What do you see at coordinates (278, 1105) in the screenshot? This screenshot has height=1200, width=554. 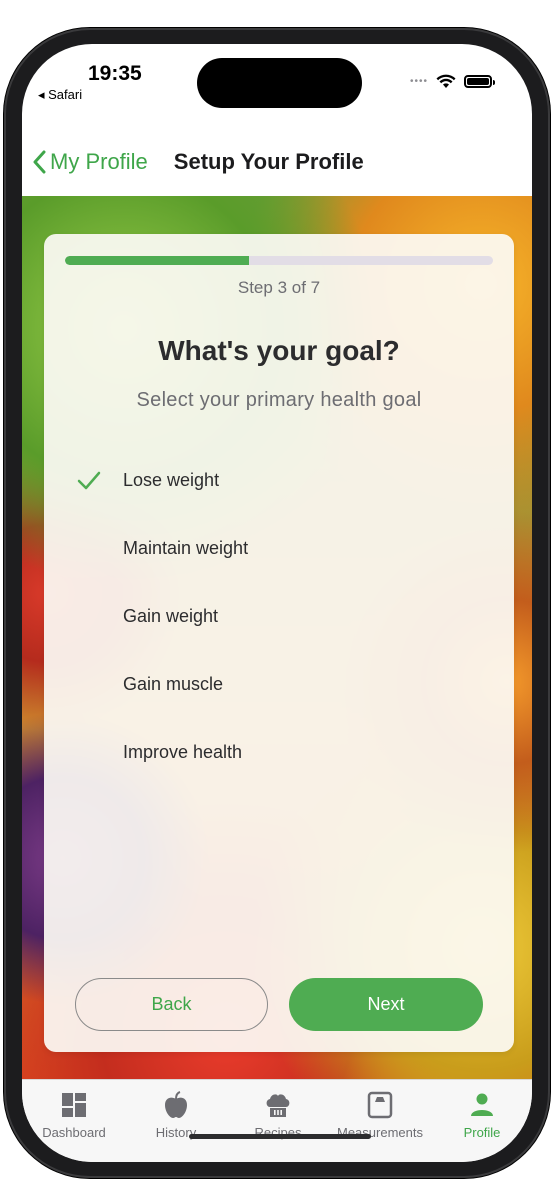 I see `chef-hat-icon` at bounding box center [278, 1105].